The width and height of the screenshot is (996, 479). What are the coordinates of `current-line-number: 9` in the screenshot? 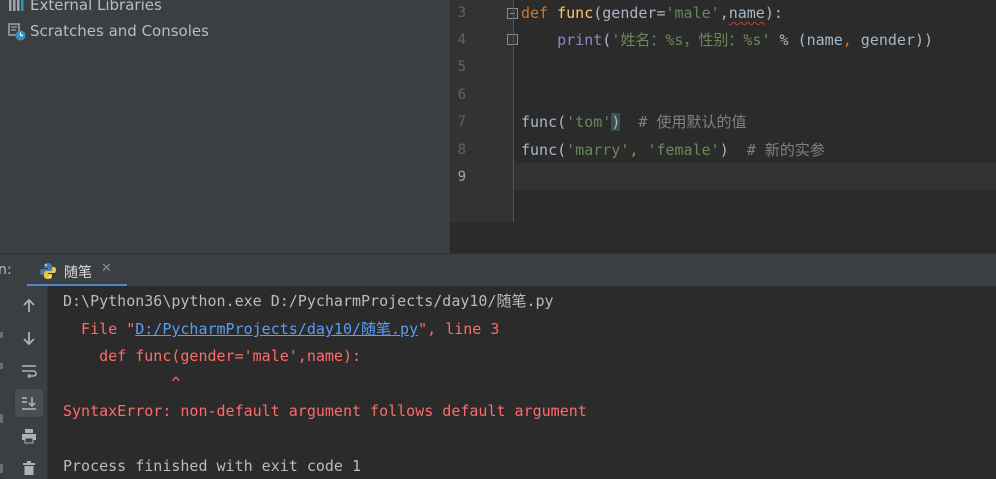 It's located at (461, 177).